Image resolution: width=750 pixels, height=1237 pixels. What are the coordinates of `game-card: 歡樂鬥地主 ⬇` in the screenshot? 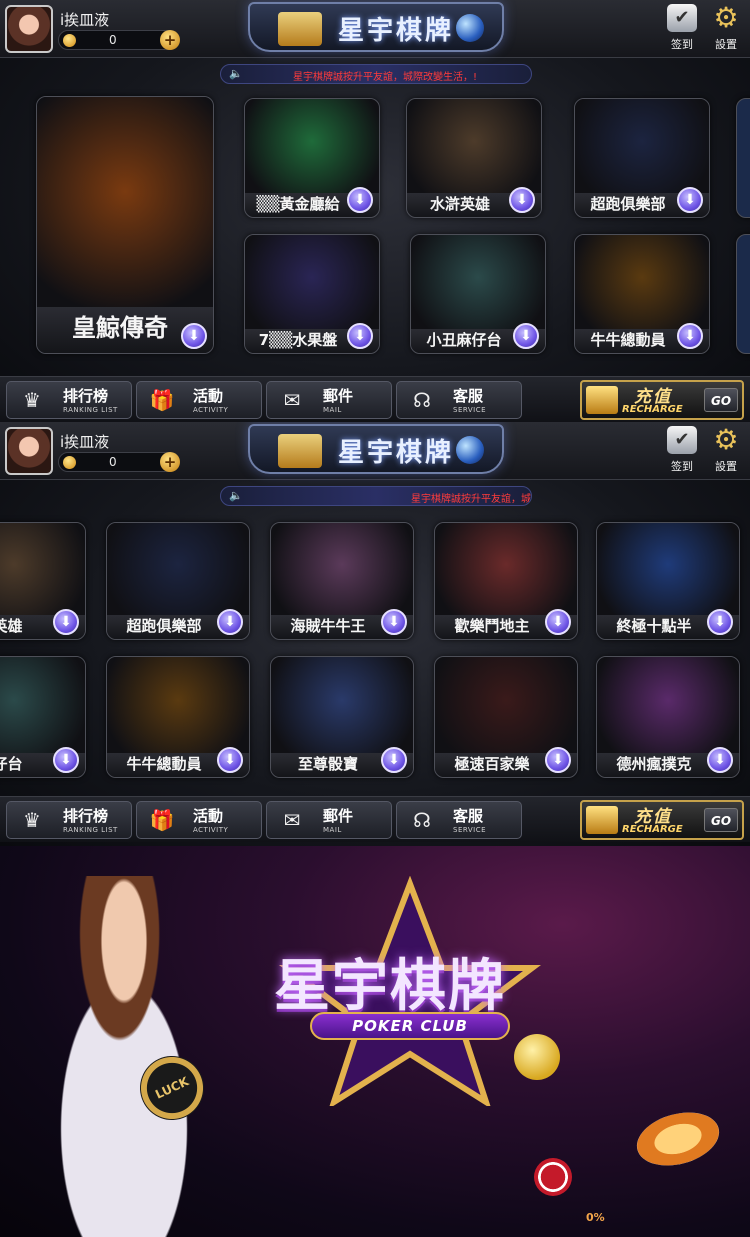 It's located at (506, 581).